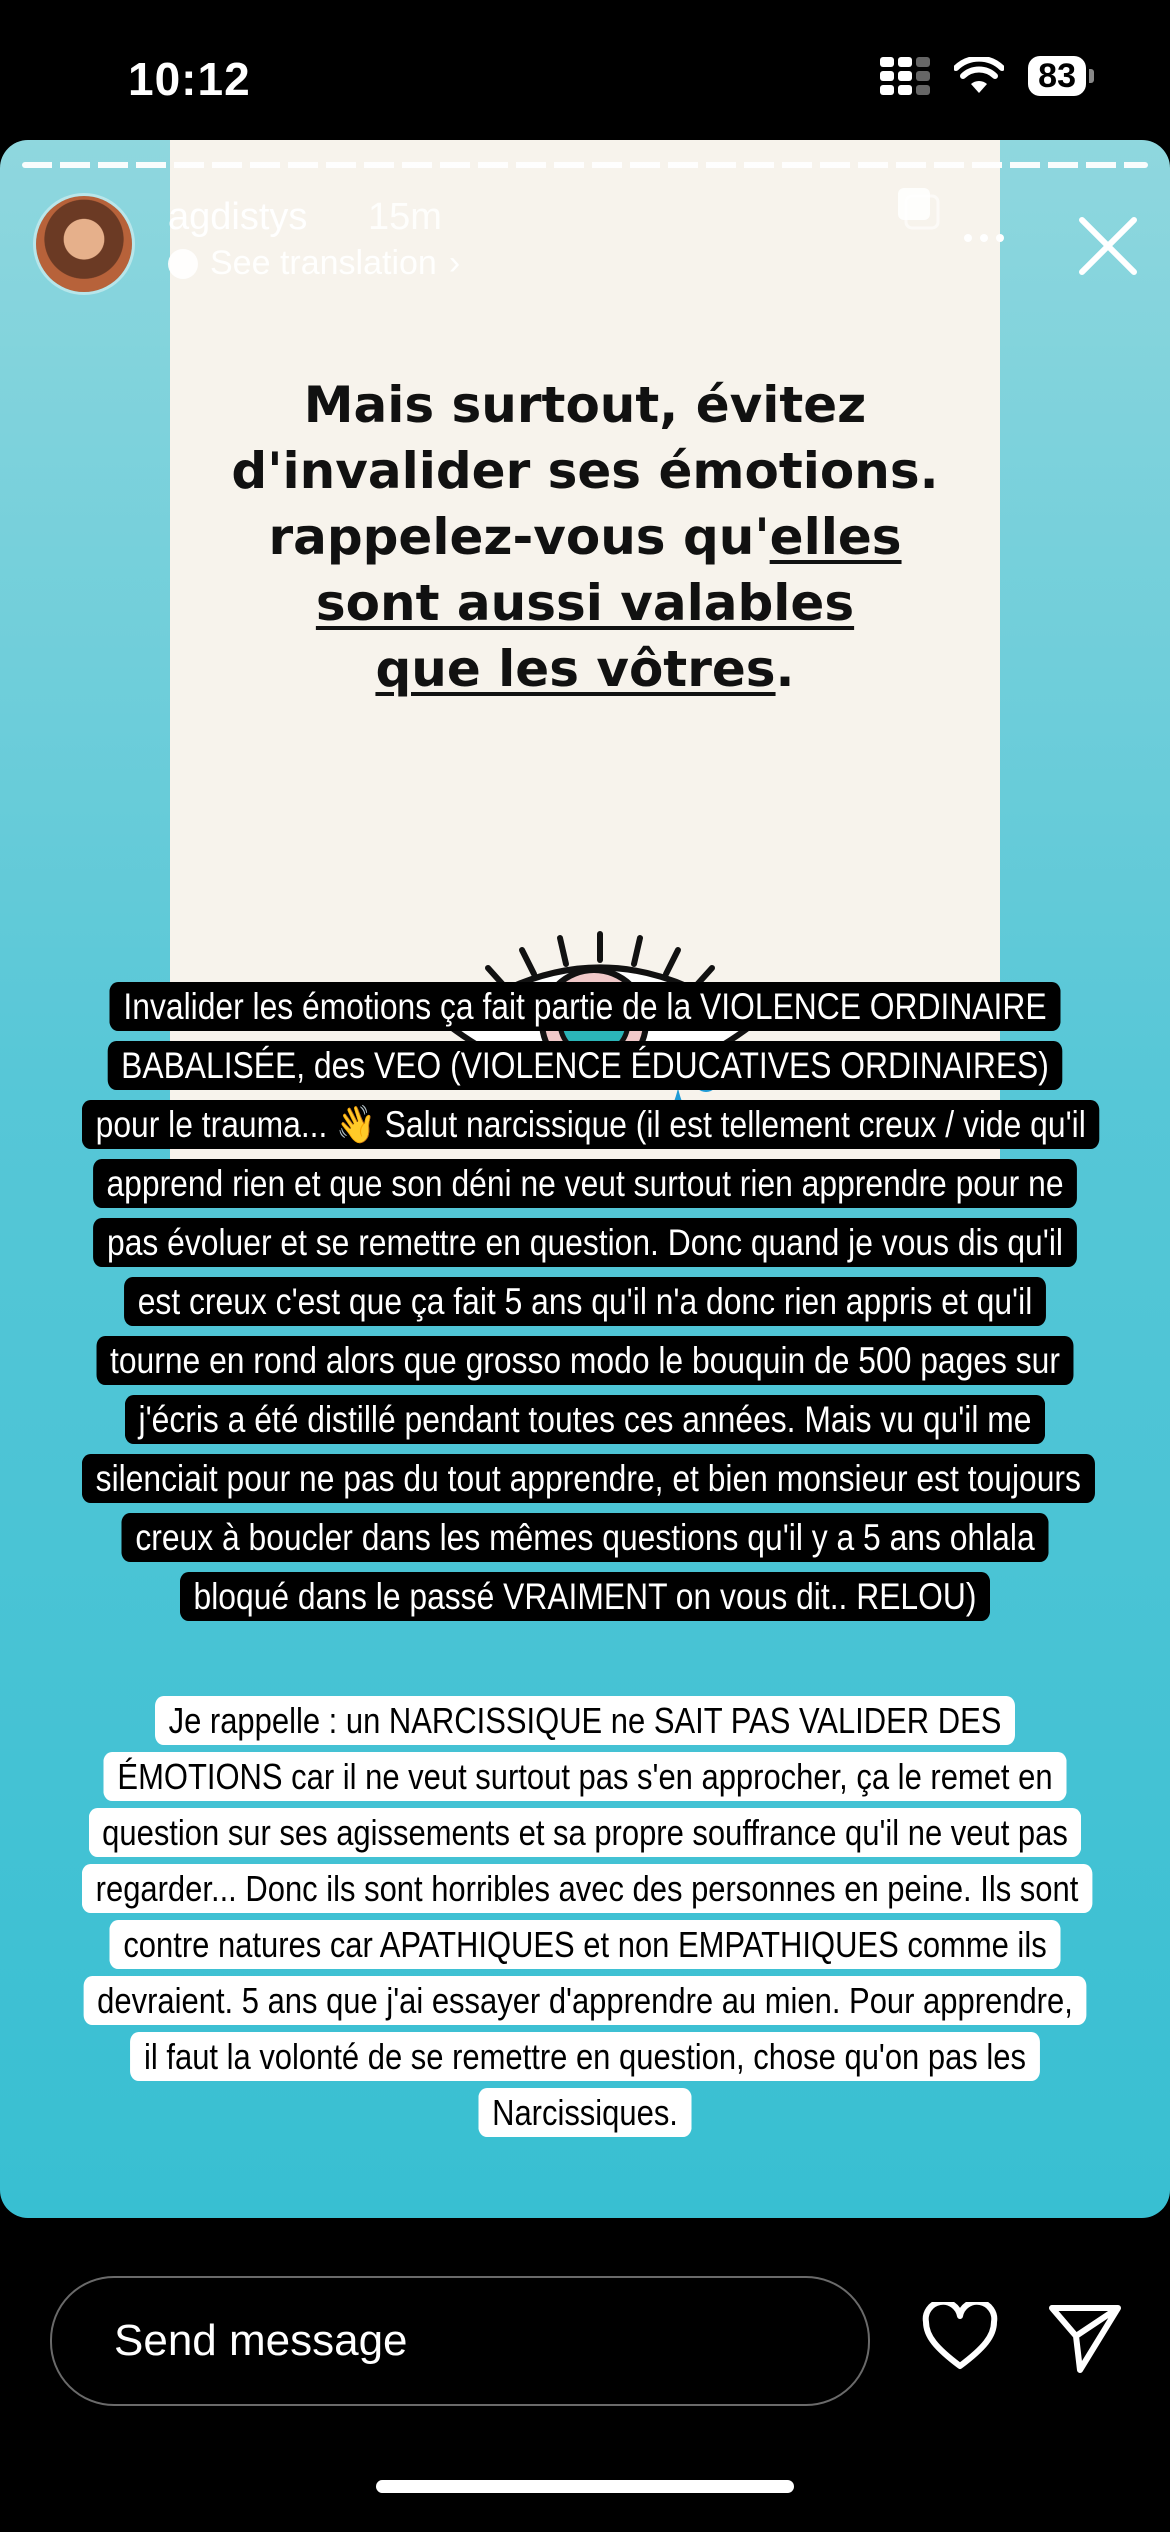 Image resolution: width=1170 pixels, height=2532 pixels. I want to click on send-icon, so click(1085, 2338).